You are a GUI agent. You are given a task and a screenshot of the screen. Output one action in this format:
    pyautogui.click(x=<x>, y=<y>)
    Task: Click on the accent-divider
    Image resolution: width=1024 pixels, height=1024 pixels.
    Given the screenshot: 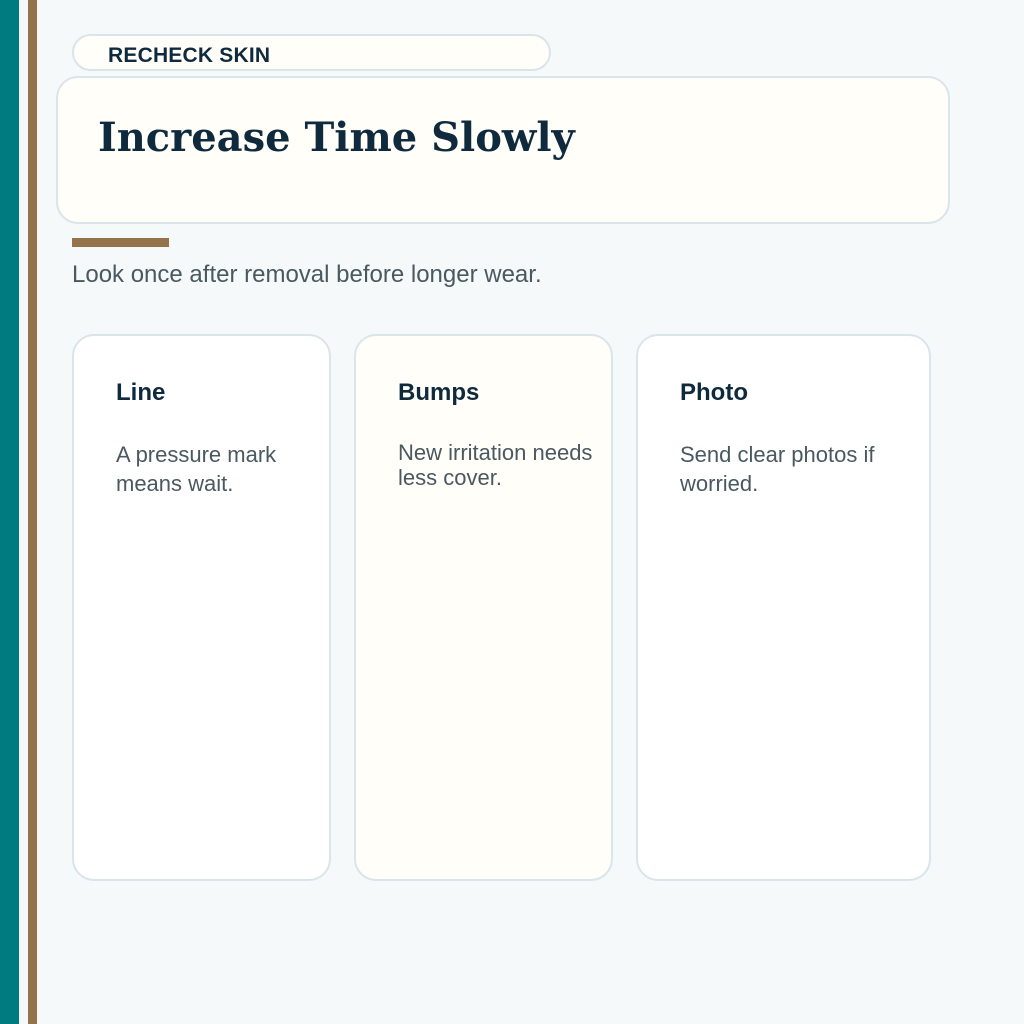 What is the action you would take?
    pyautogui.click(x=120, y=242)
    